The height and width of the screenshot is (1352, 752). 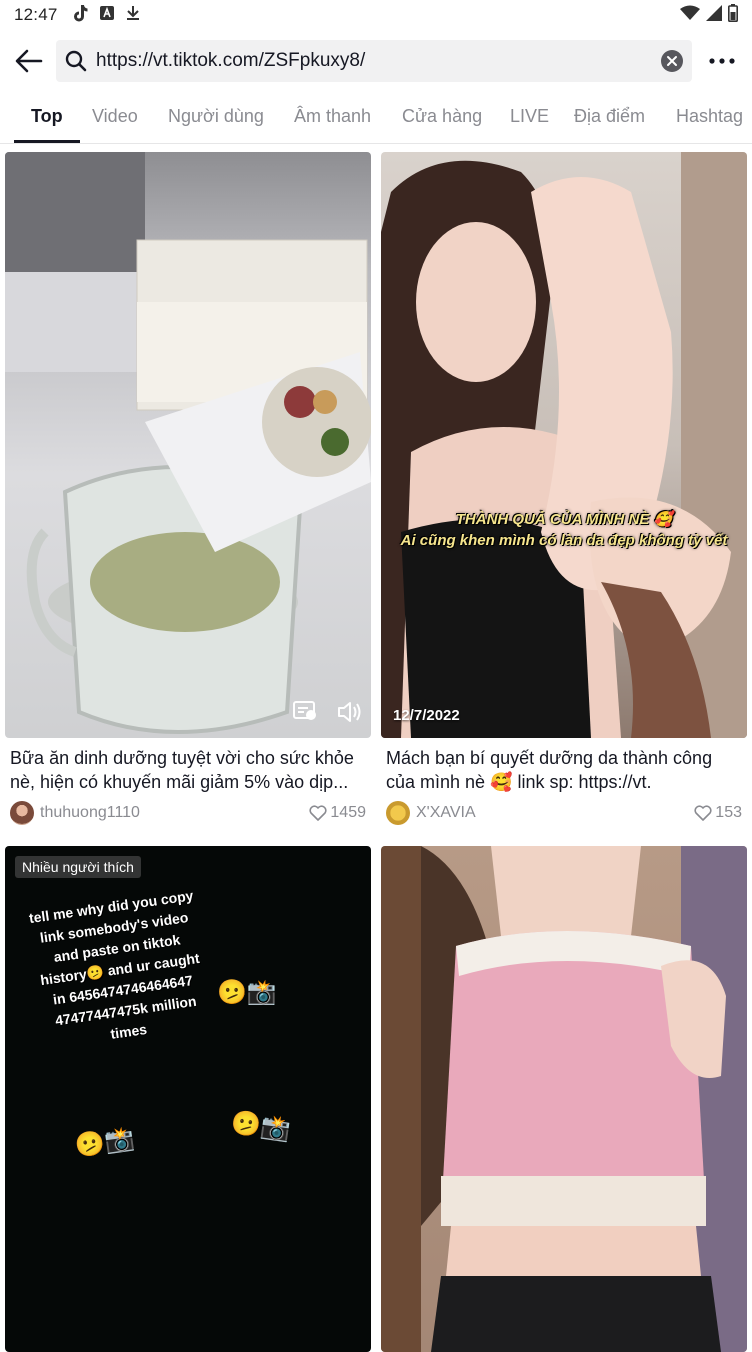 I want to click on arrow-left-icon, so click(x=29, y=61).